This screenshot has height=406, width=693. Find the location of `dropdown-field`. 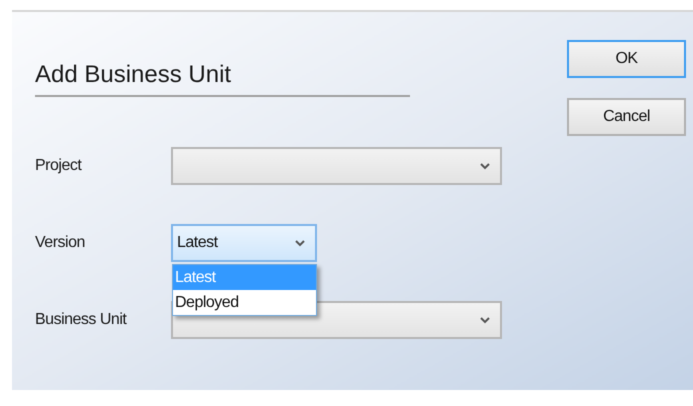

dropdown-field is located at coordinates (336, 166).